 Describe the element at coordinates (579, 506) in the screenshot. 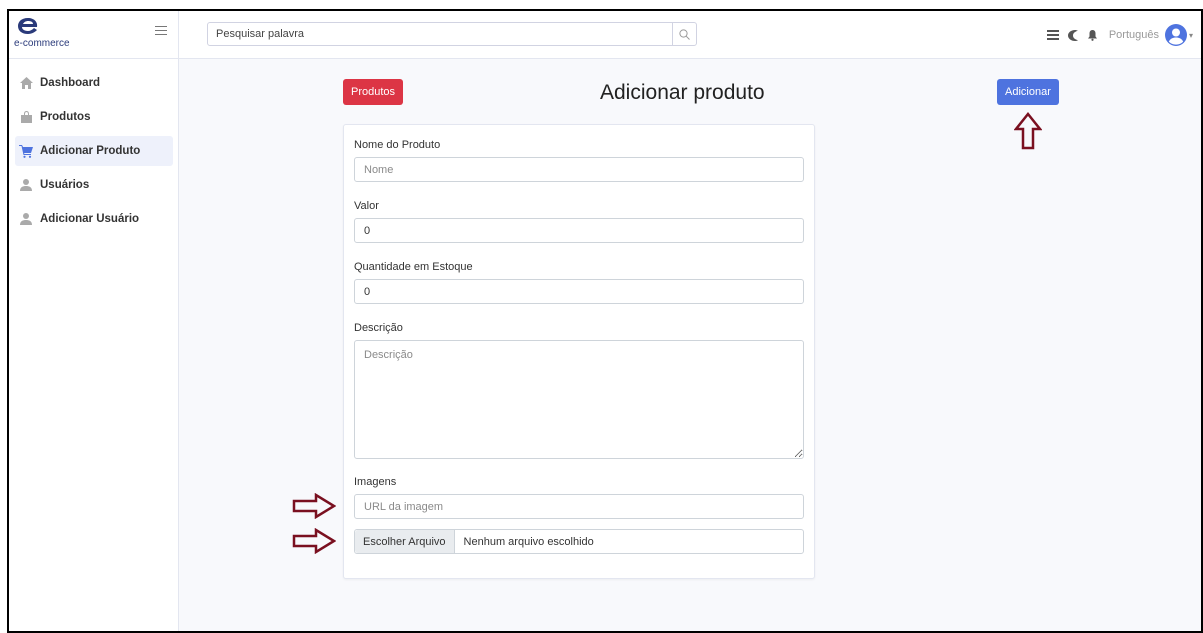

I see `image-url-input` at that location.